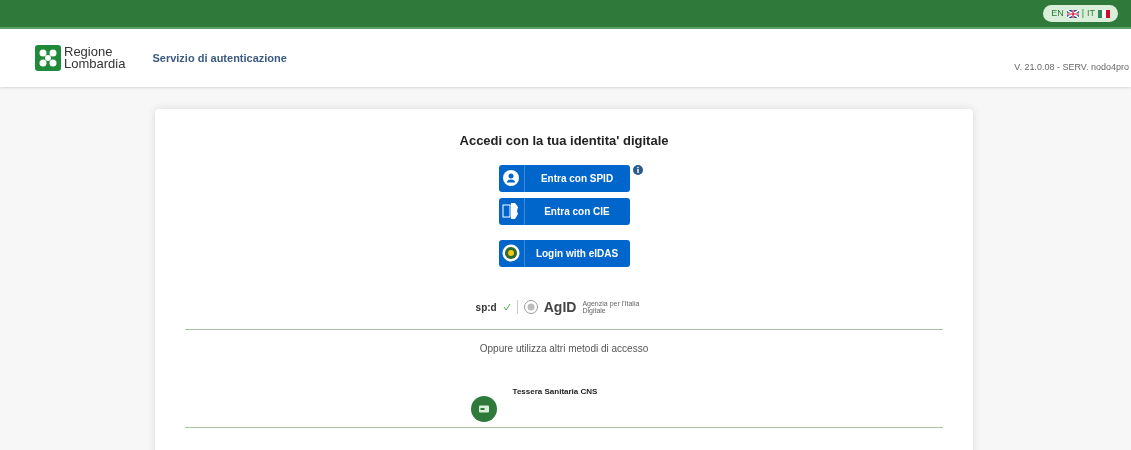 Image resolution: width=1131 pixels, height=450 pixels. Describe the element at coordinates (564, 141) in the screenshot. I see `login-title: Accedi con la tua identita' digitale` at that location.